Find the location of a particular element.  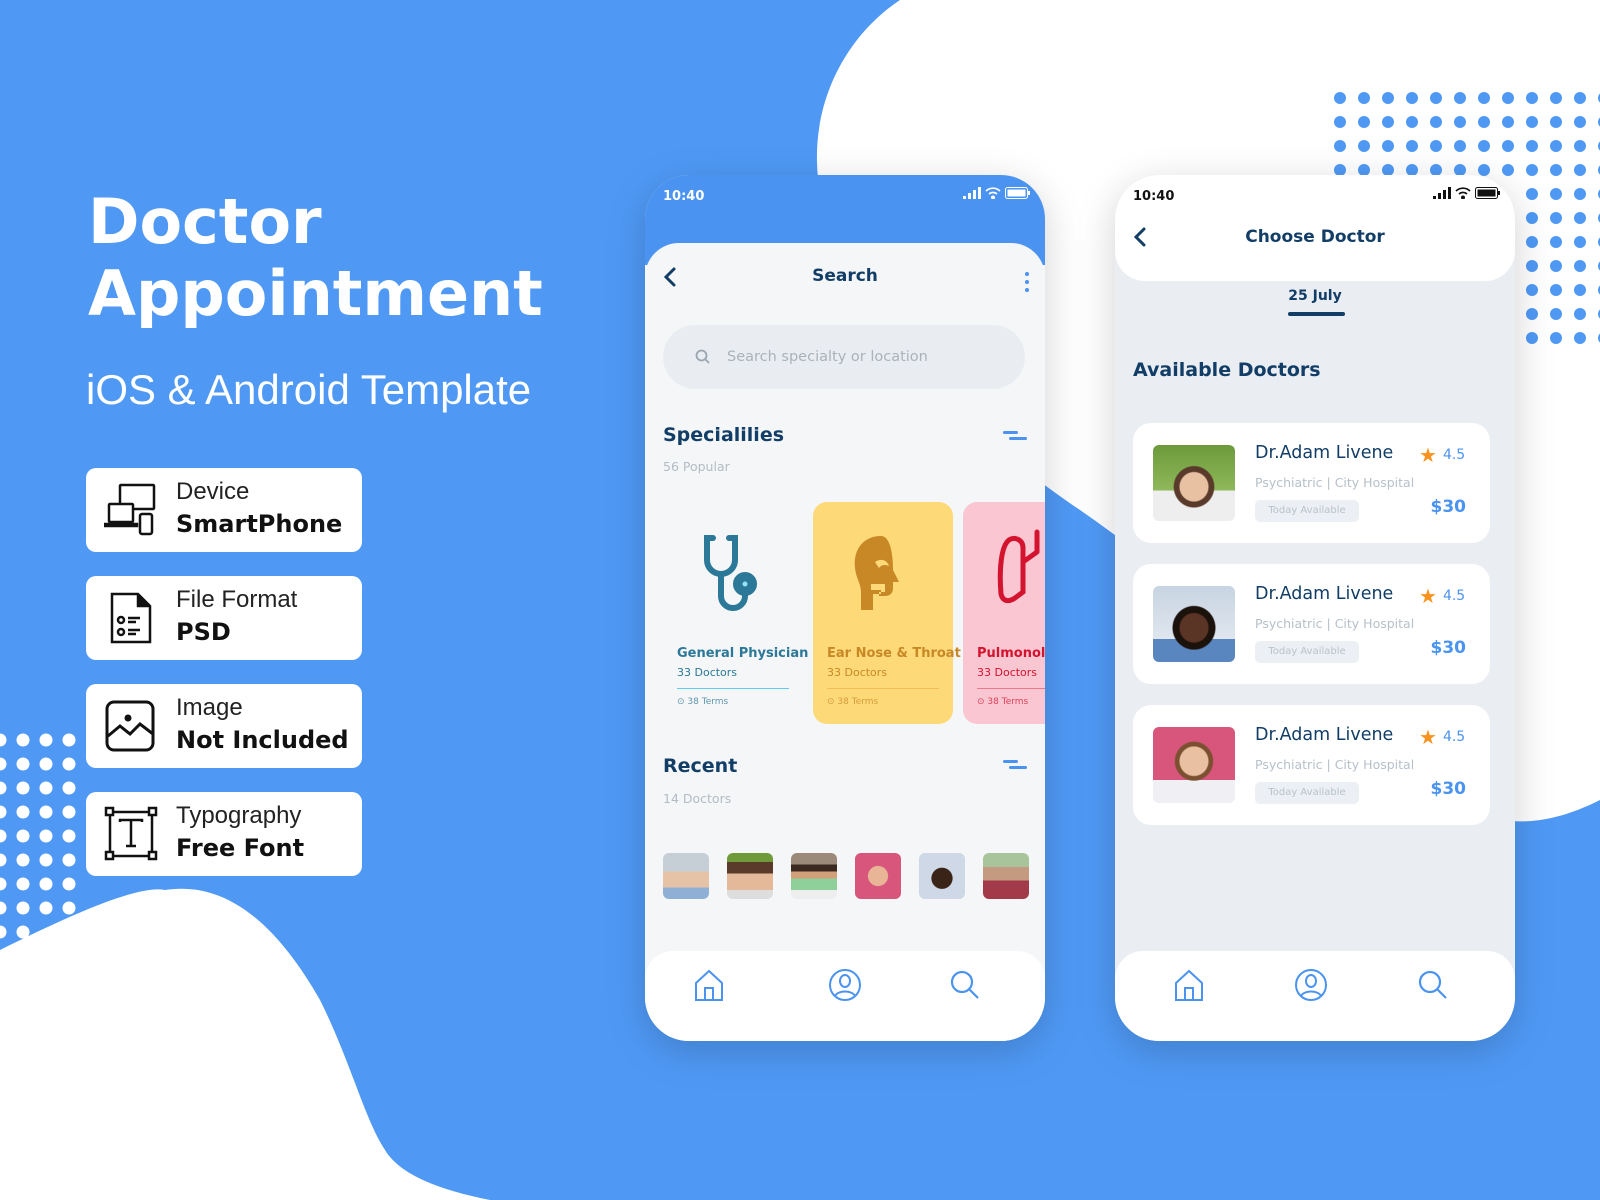

ent-head-icon is located at coordinates (876, 573).